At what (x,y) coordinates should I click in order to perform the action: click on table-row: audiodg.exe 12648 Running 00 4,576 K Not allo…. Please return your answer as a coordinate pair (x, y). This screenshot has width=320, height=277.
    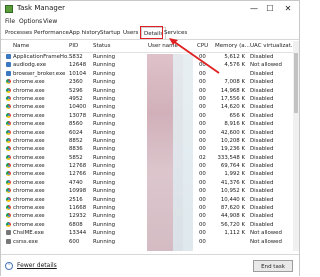
    Looking at the image, I should click on (146, 65).